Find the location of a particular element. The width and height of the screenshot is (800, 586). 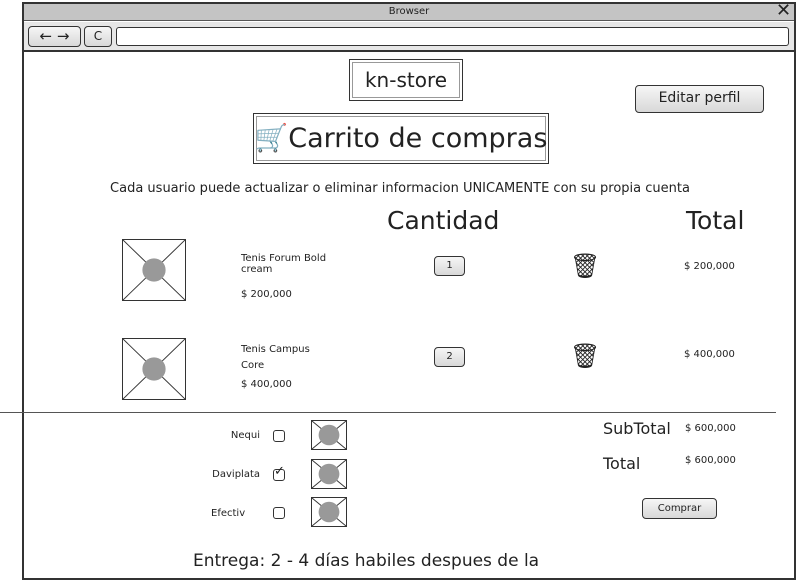

product-name: Tenis Campus Core is located at coordinates (275, 357).